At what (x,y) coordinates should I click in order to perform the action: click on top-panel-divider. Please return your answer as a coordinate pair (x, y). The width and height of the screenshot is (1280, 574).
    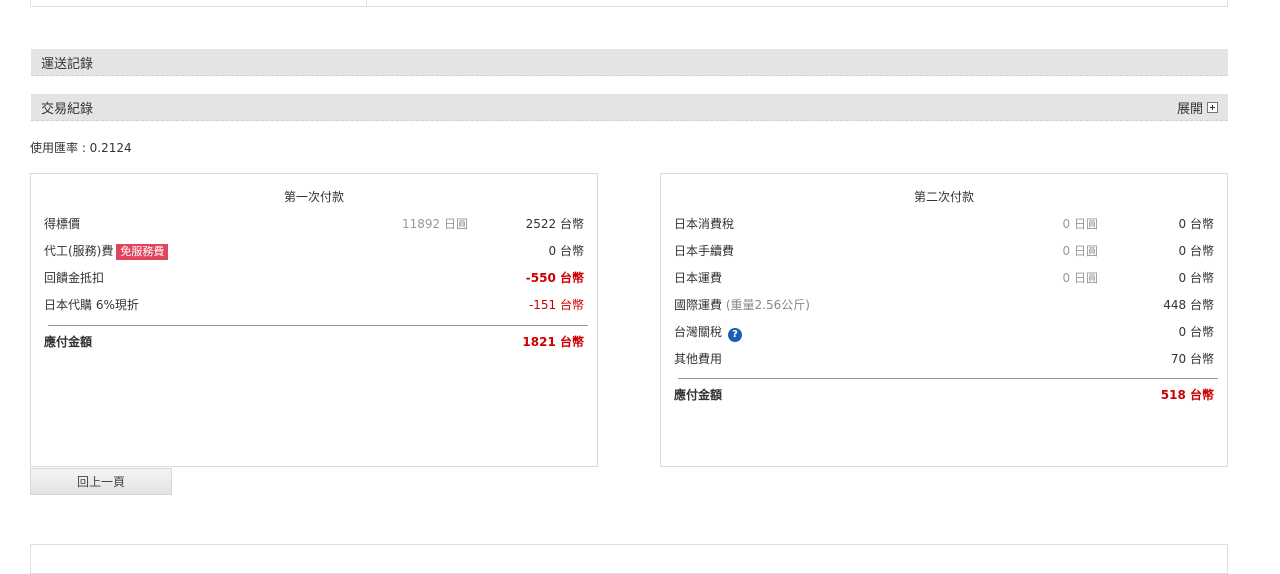
    Looking at the image, I should click on (366, 3).